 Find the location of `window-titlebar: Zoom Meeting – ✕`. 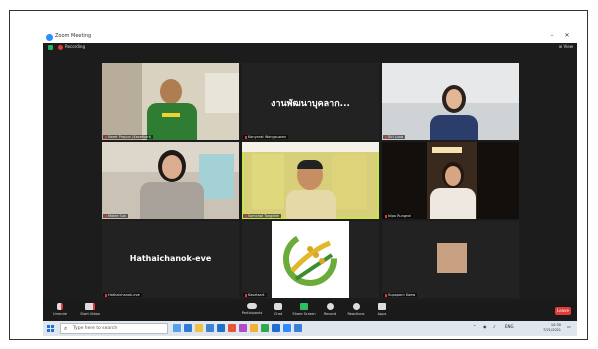

window-titlebar: Zoom Meeting – ✕ is located at coordinates (310, 37).